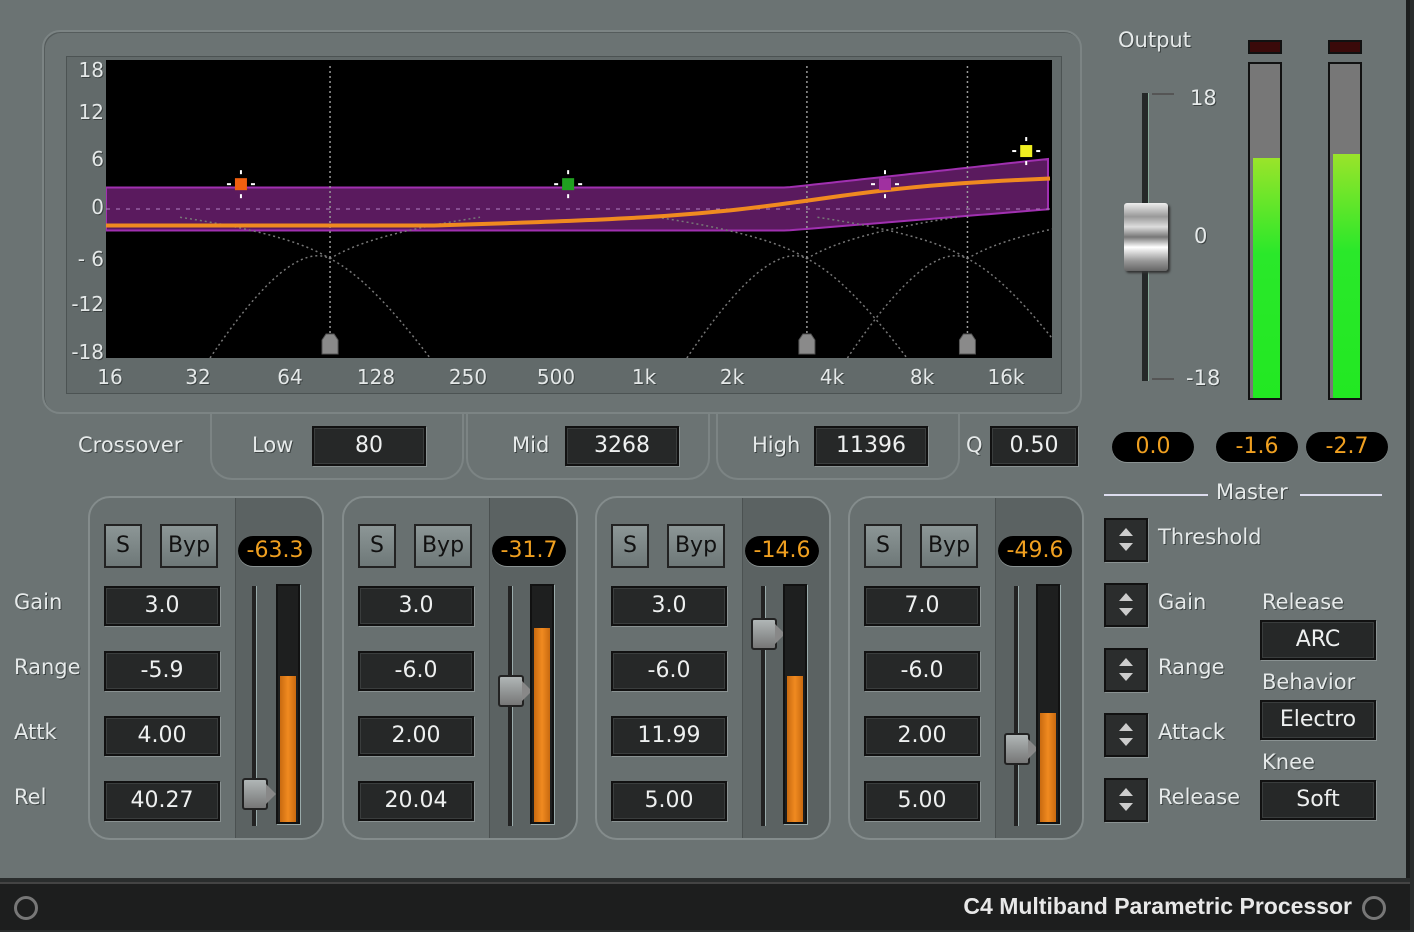 This screenshot has width=1414, height=932. I want to click on y-tick: 18, so click(91, 70).